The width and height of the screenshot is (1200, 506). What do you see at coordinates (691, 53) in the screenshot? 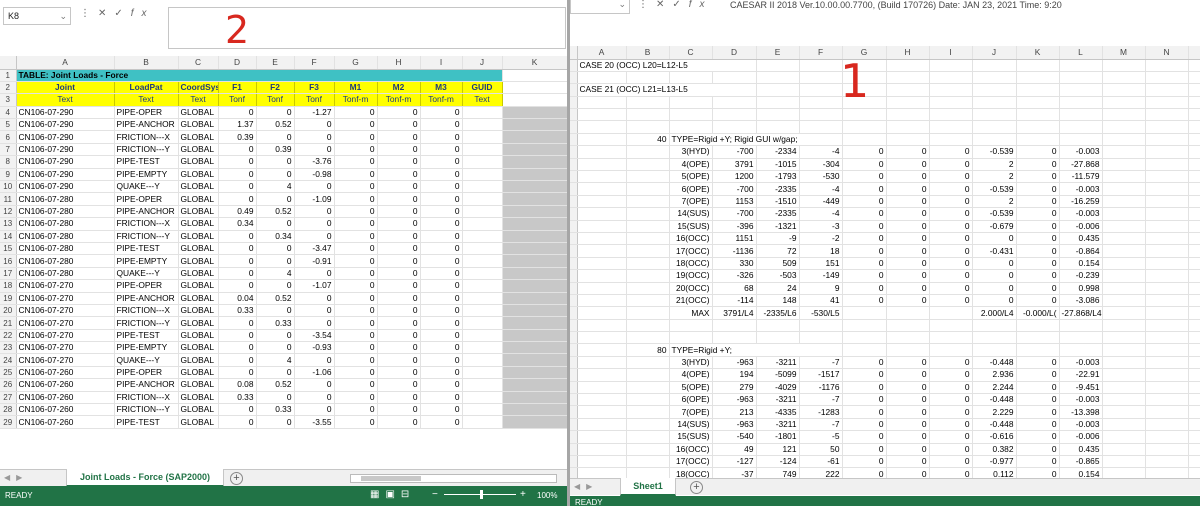
I see `column-header: C` at bounding box center [691, 53].